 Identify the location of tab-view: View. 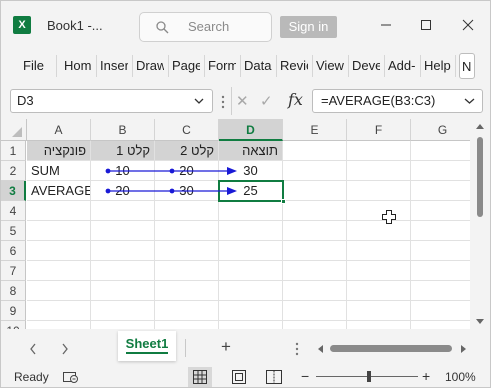
(330, 66).